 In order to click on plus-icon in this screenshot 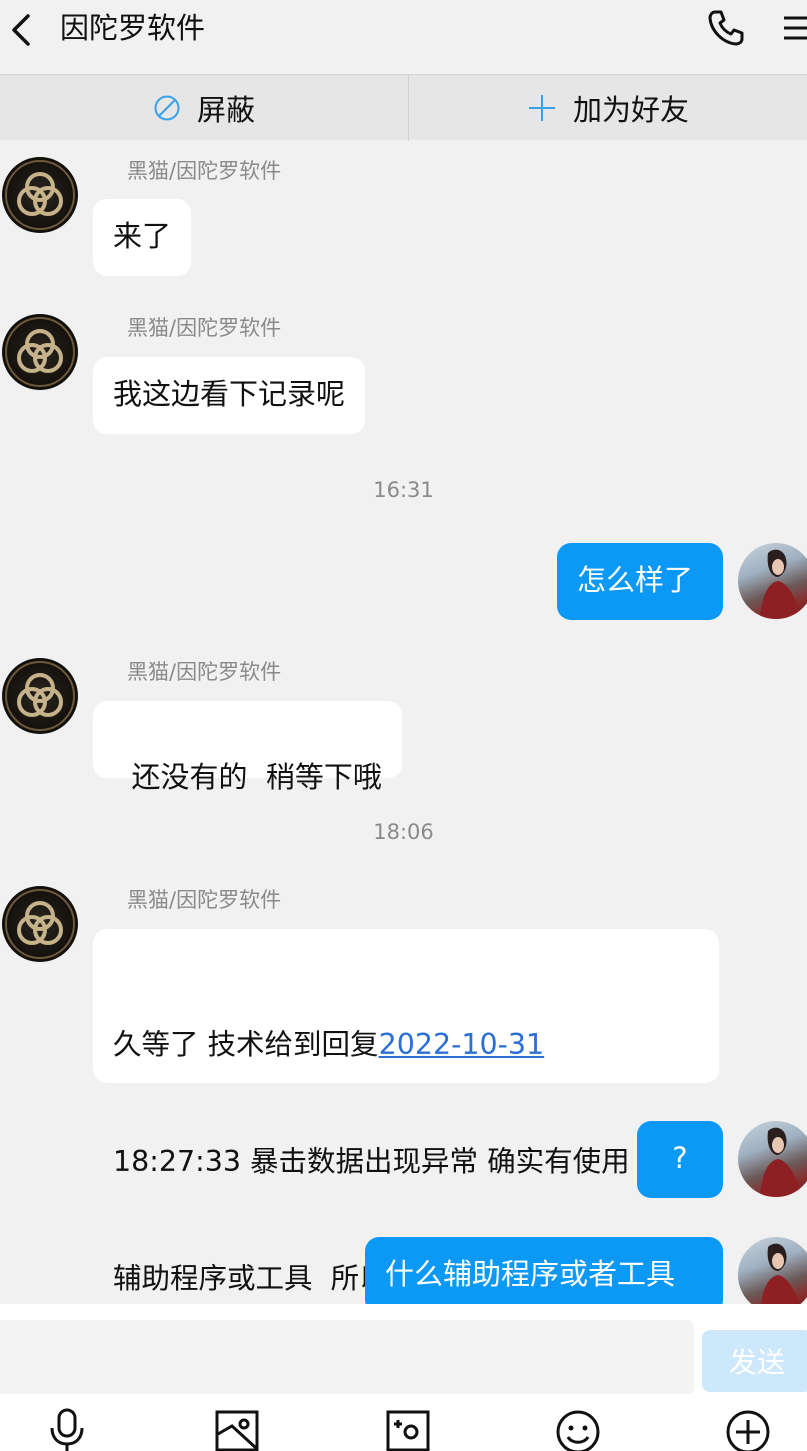, I will do `click(541, 108)`.